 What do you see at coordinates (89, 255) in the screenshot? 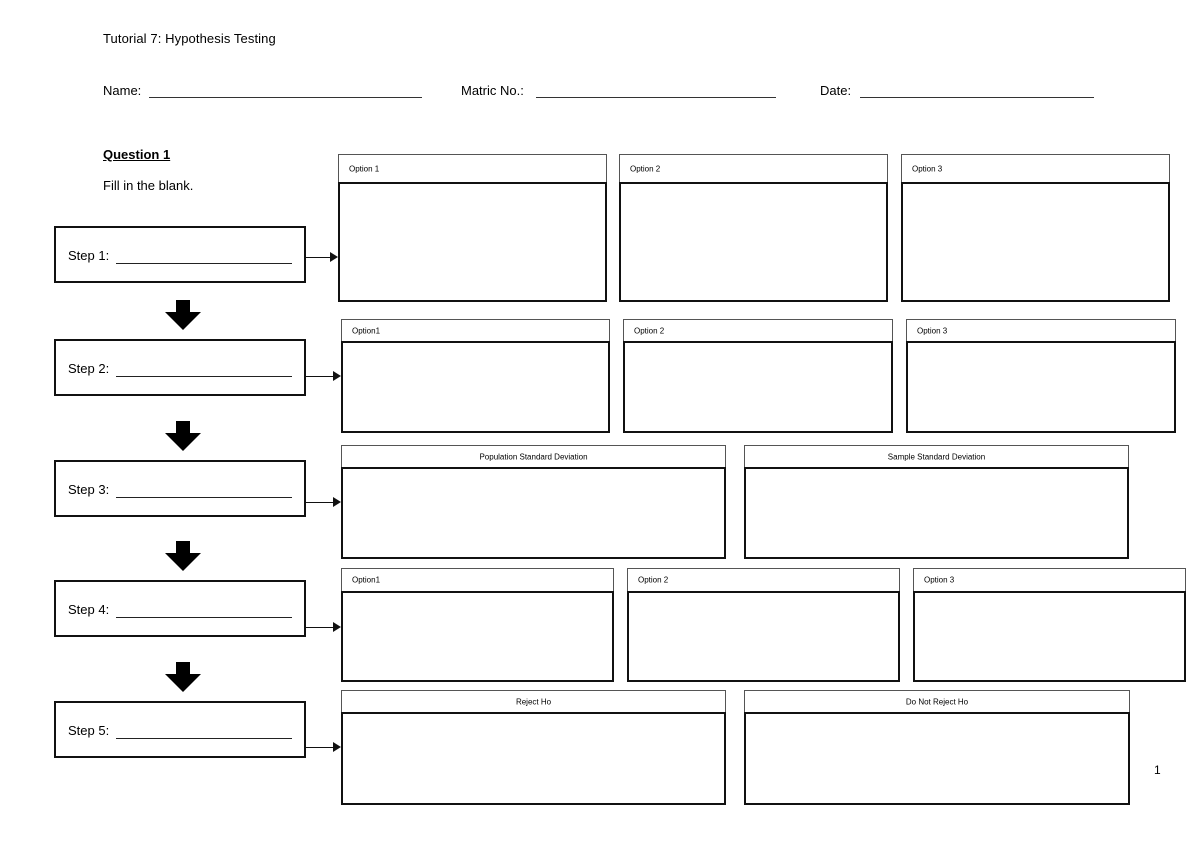
I see `step-1-label: Step 1:` at bounding box center [89, 255].